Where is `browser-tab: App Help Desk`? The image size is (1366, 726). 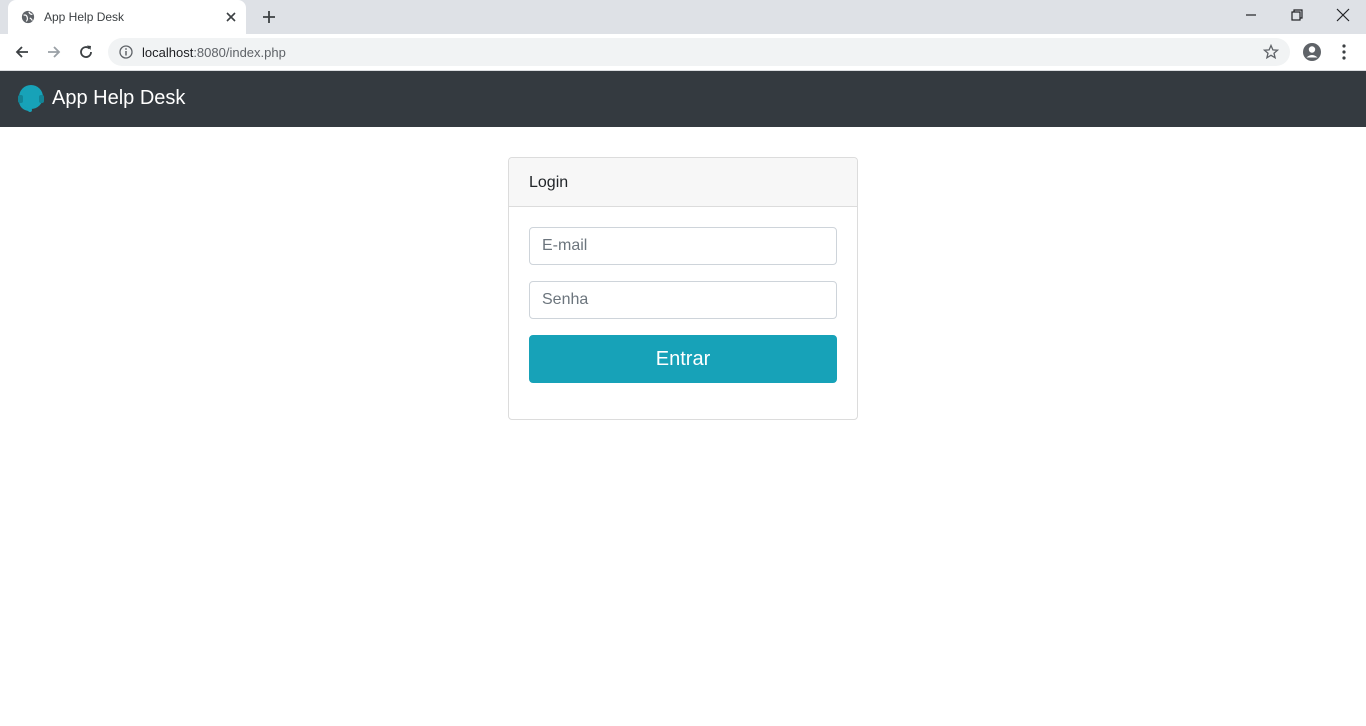 browser-tab: App Help Desk is located at coordinates (127, 17).